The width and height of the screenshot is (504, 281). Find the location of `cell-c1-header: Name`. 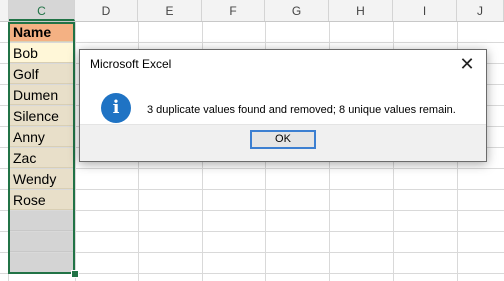

cell-c1-header: Name is located at coordinates (41, 32).